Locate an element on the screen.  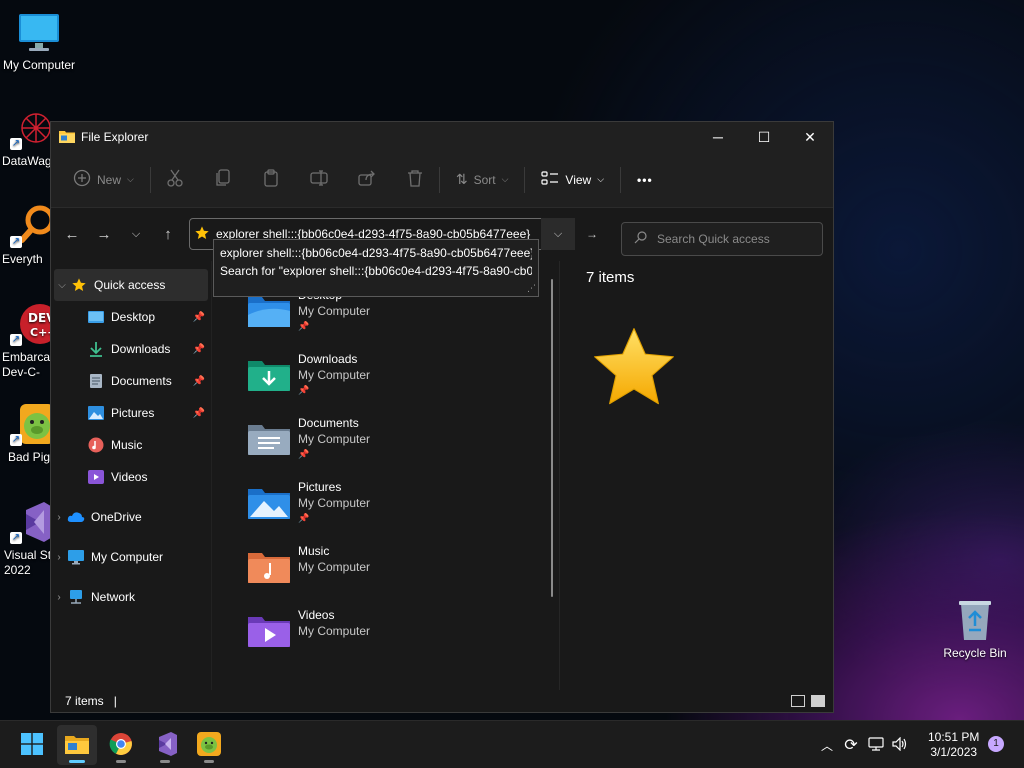
share-button is located at coordinates (367, 180).